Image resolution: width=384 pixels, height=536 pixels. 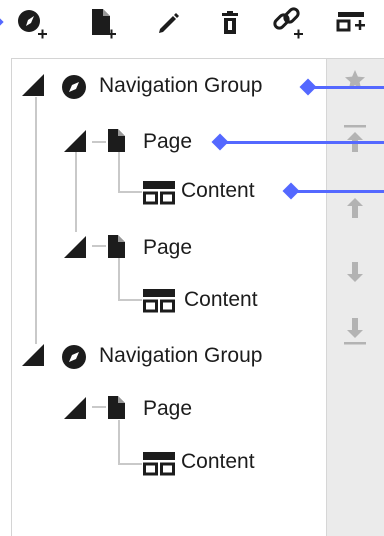 I want to click on arrow-up-icon, so click(x=355, y=208).